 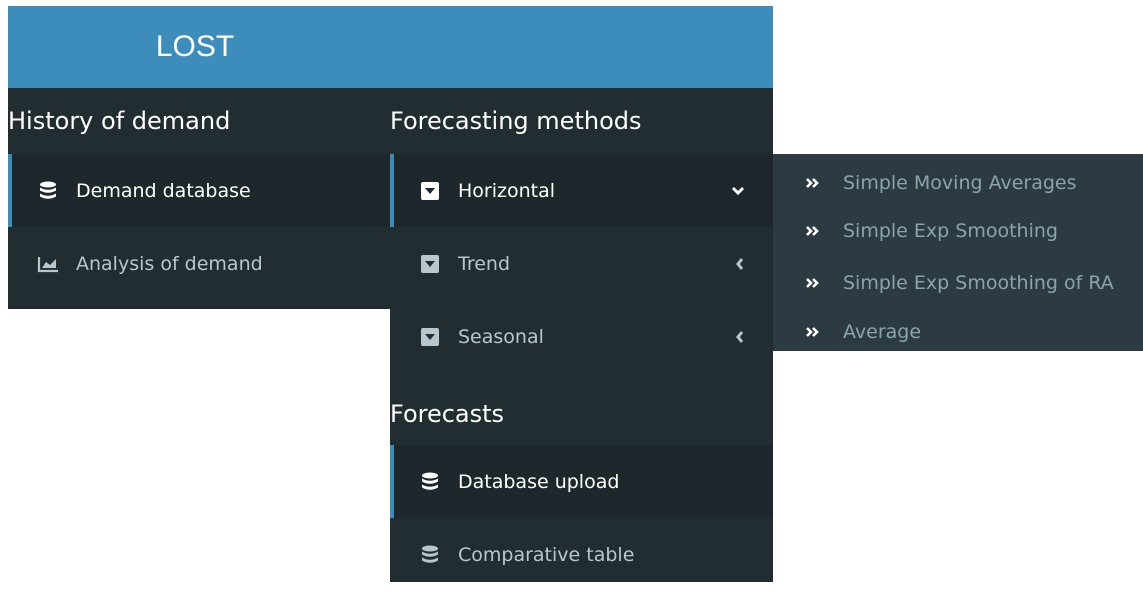 I want to click on menu-item-label: Analysis of demand, so click(x=169, y=263).